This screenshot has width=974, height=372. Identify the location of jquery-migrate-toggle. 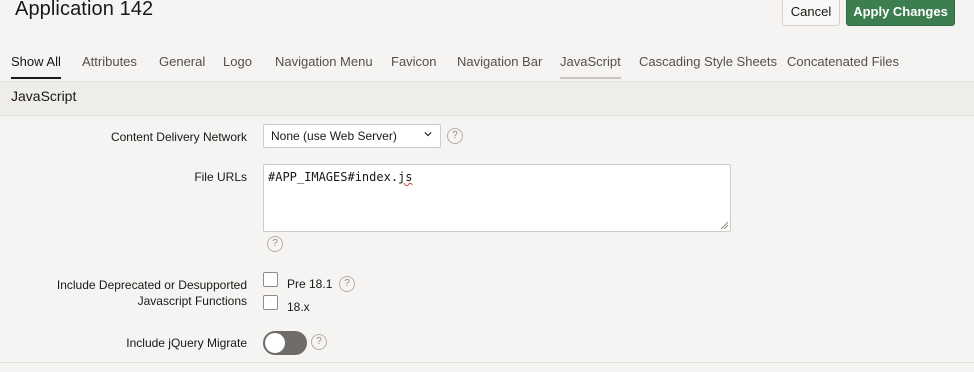
(285, 343).